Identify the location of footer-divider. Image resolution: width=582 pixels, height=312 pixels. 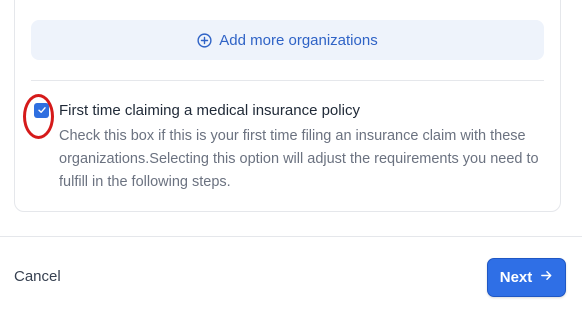
(291, 236).